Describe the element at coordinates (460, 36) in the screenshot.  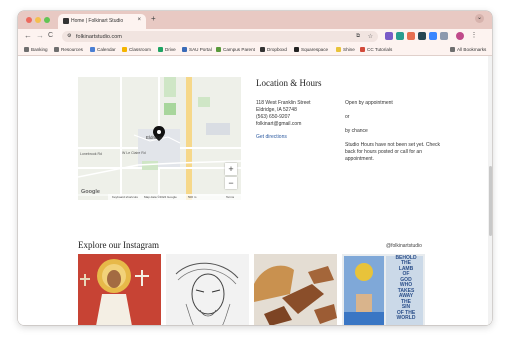
I see `profile-avatar` at that location.